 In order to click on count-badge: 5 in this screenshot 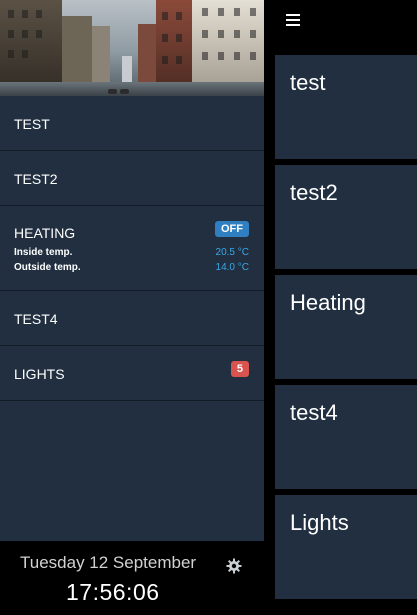, I will do `click(239, 369)`.